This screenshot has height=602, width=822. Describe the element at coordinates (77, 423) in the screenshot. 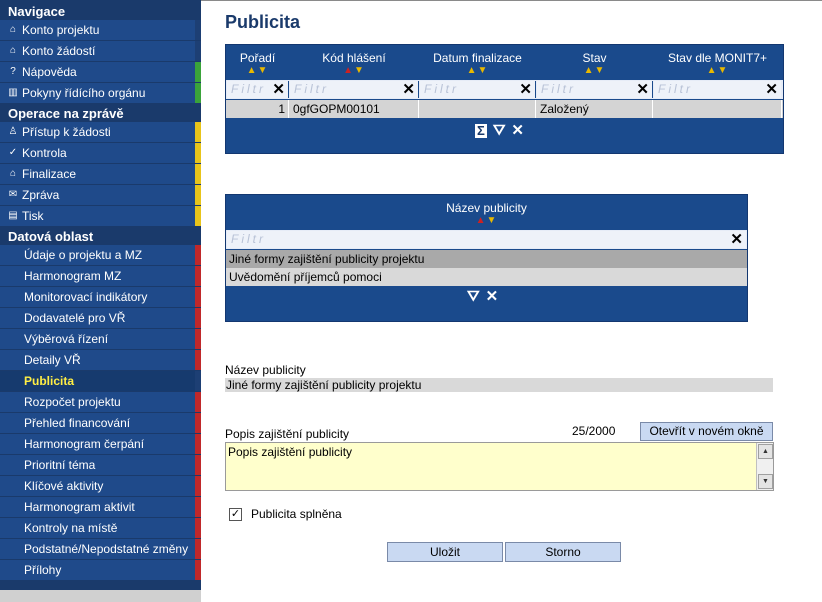

I see `sidebar-item-label: Přehled financování` at that location.